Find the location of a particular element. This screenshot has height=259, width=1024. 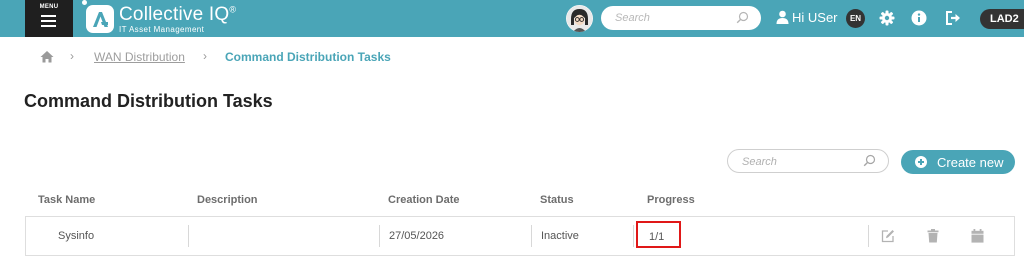

column-header-creation-date: Creation Date is located at coordinates (424, 200).